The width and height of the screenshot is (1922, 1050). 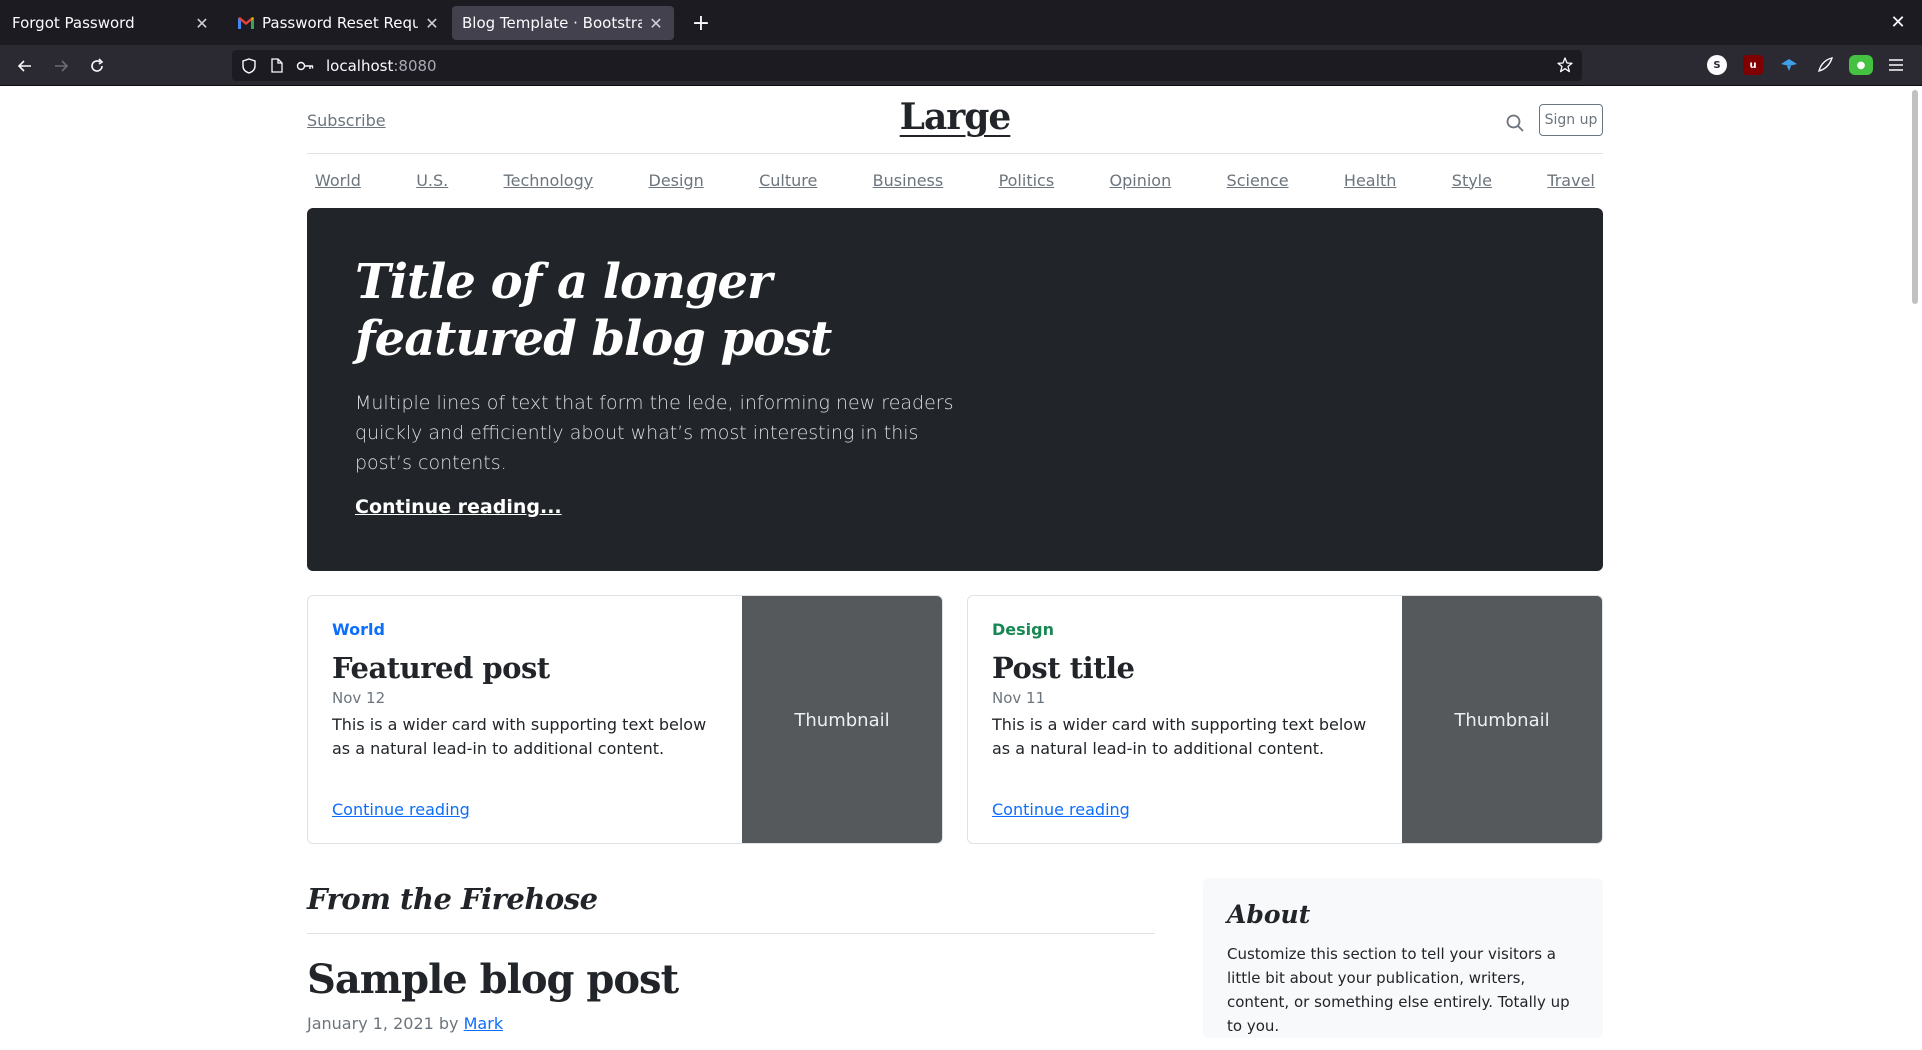 I want to click on shield-icon, so click(x=249, y=66).